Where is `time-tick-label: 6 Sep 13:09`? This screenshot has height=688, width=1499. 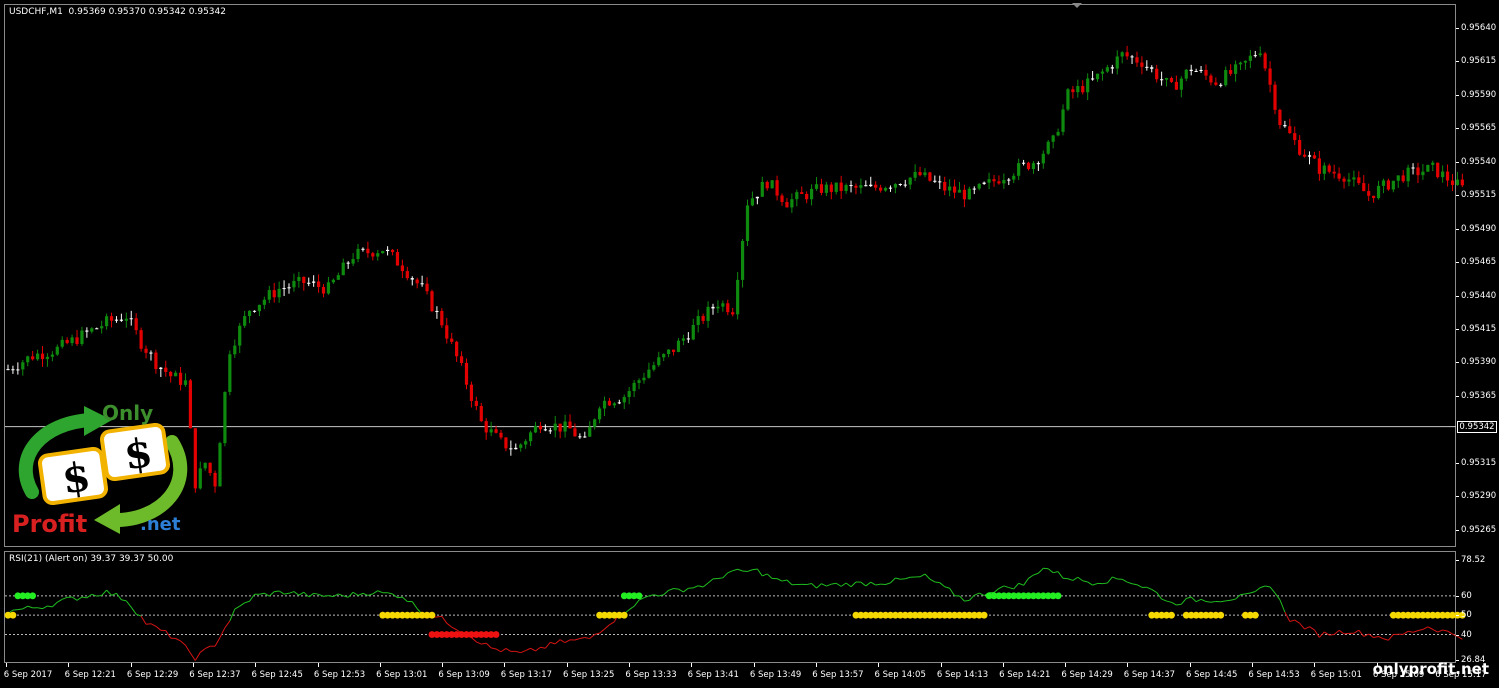
time-tick-label: 6 Sep 13:09 is located at coordinates (464, 675).